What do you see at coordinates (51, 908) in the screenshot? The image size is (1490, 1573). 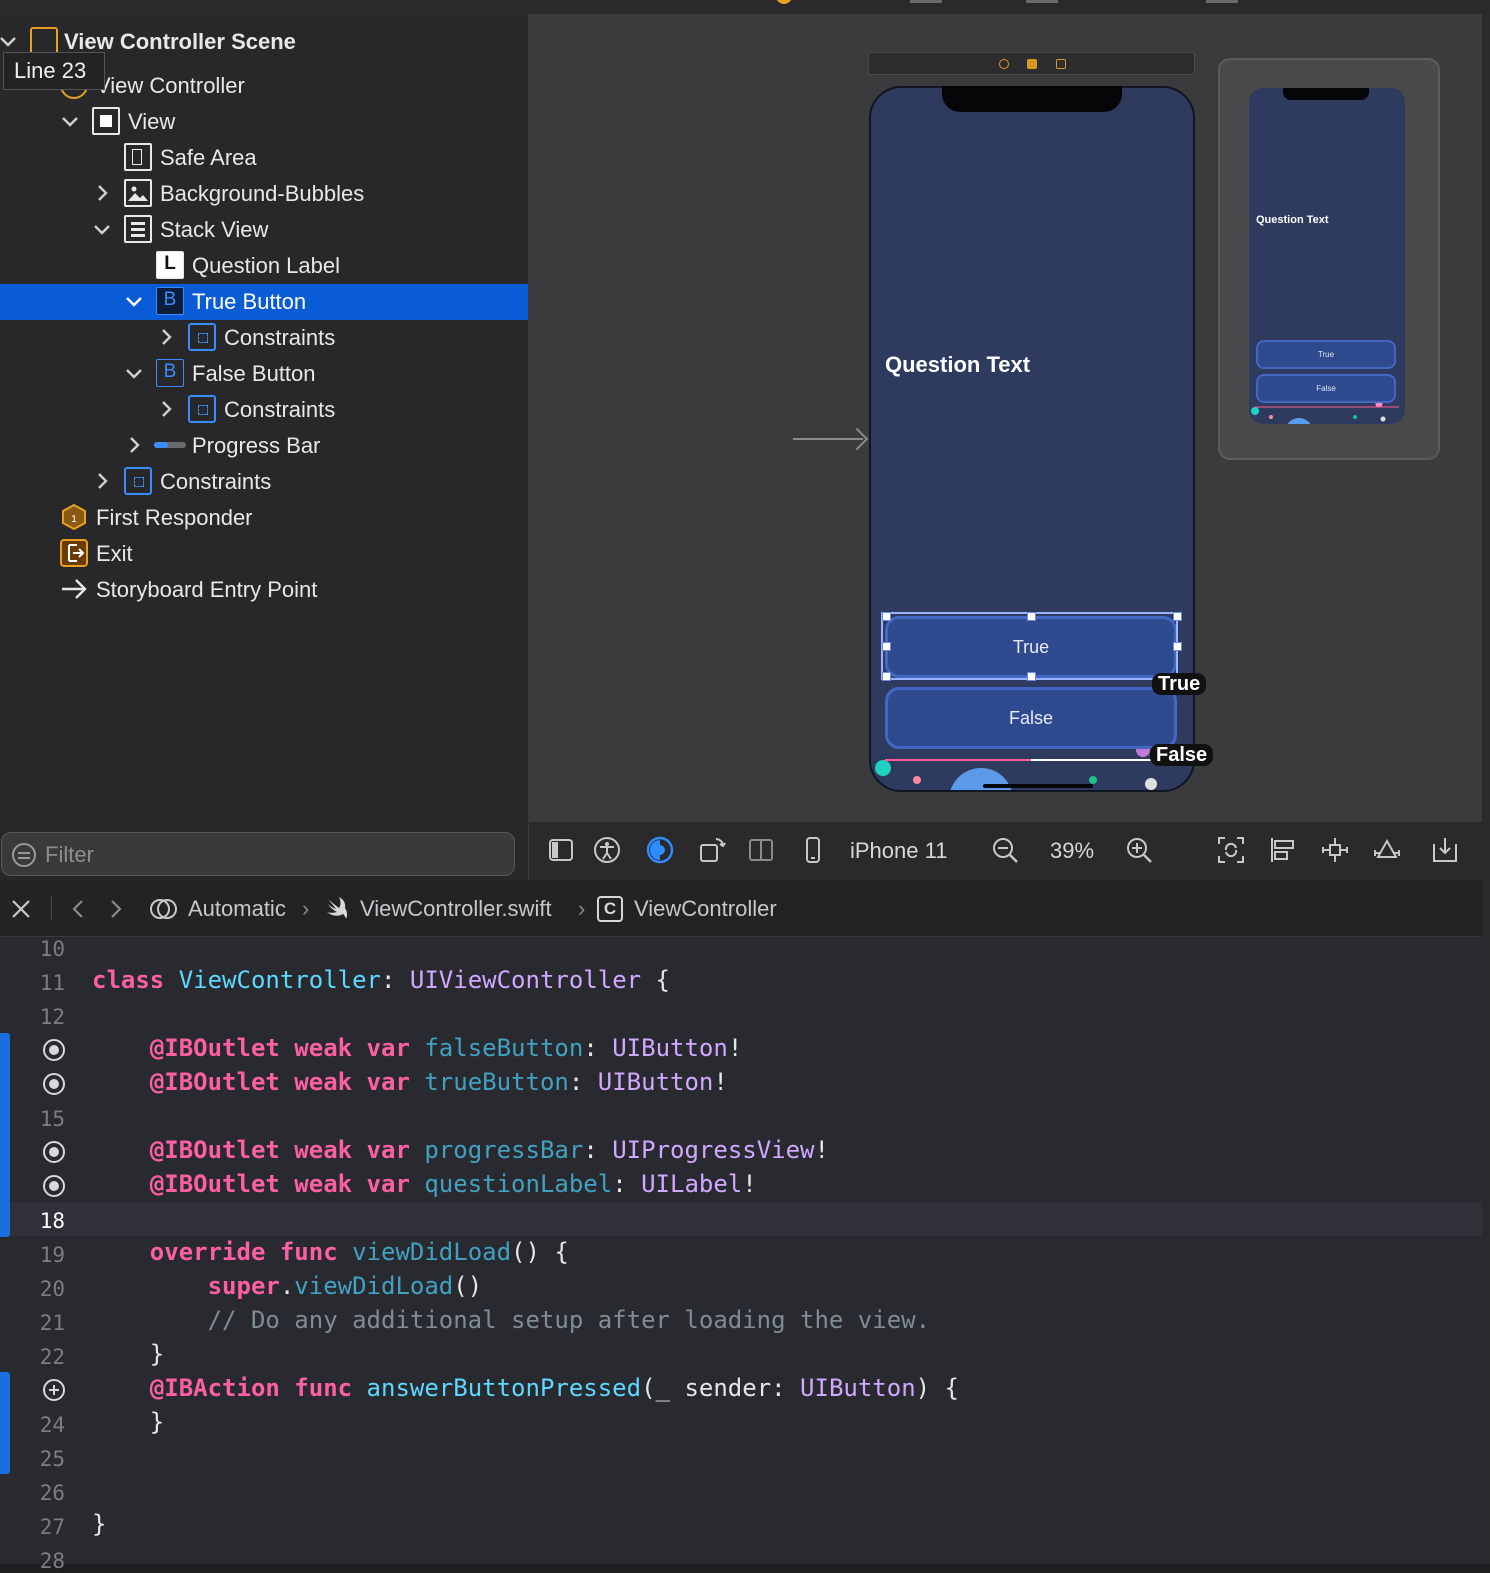 I see `divider` at bounding box center [51, 908].